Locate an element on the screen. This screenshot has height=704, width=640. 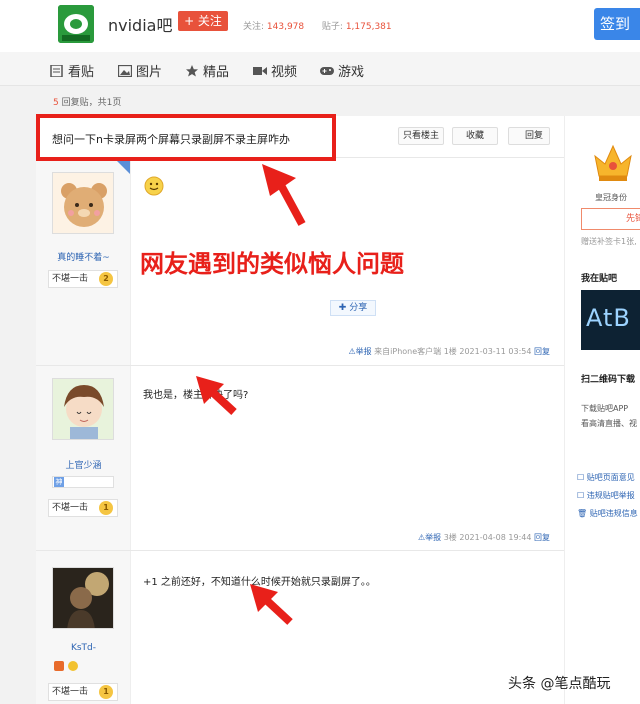
watermark: 头条 @笔点酷玩 is located at coordinates (559, 684).